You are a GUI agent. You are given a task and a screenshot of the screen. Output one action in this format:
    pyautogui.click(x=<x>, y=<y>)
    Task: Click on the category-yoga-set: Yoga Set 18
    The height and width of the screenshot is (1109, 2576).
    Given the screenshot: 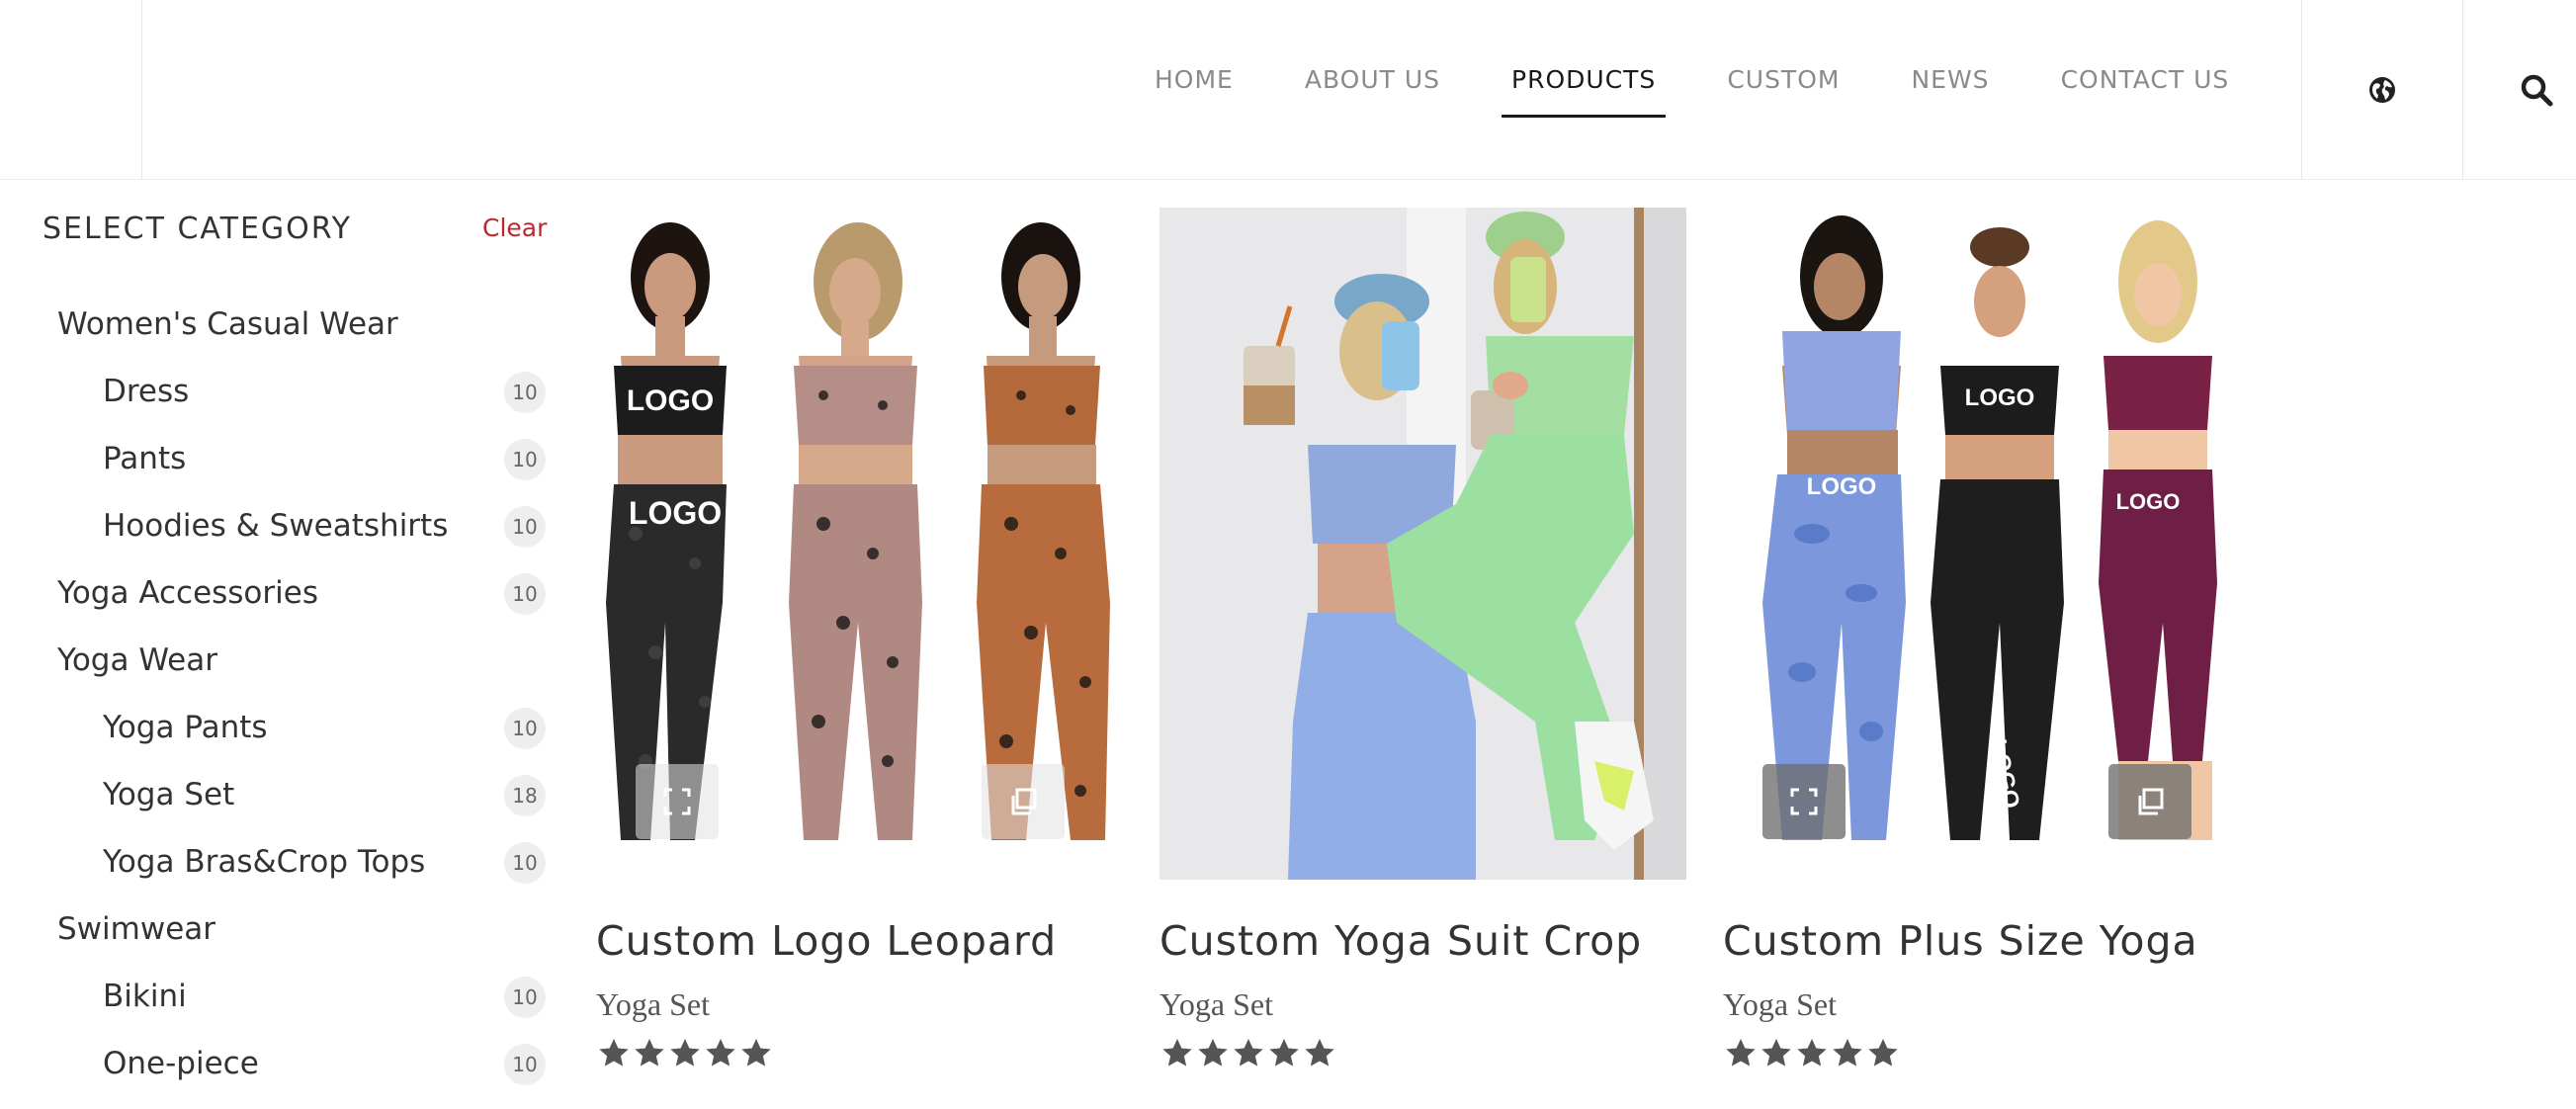 What is the action you would take?
    pyautogui.click(x=286, y=793)
    